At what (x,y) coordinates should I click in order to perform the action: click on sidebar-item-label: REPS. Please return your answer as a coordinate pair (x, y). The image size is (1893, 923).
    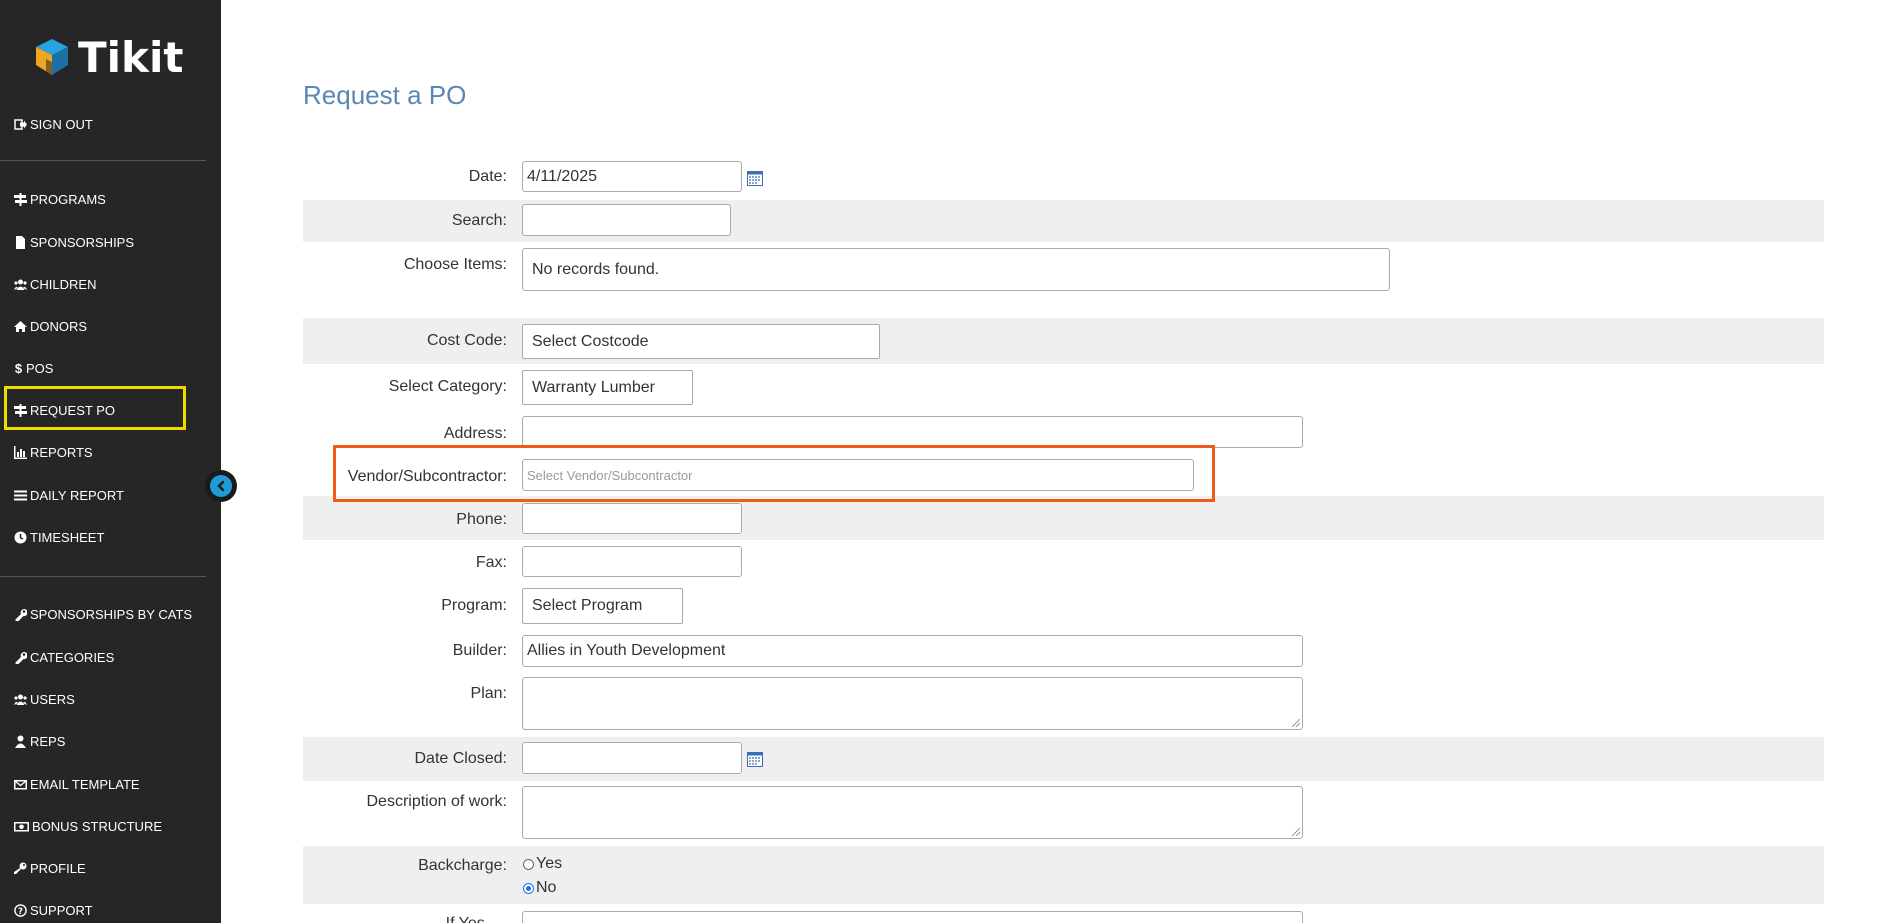
    Looking at the image, I should click on (48, 741).